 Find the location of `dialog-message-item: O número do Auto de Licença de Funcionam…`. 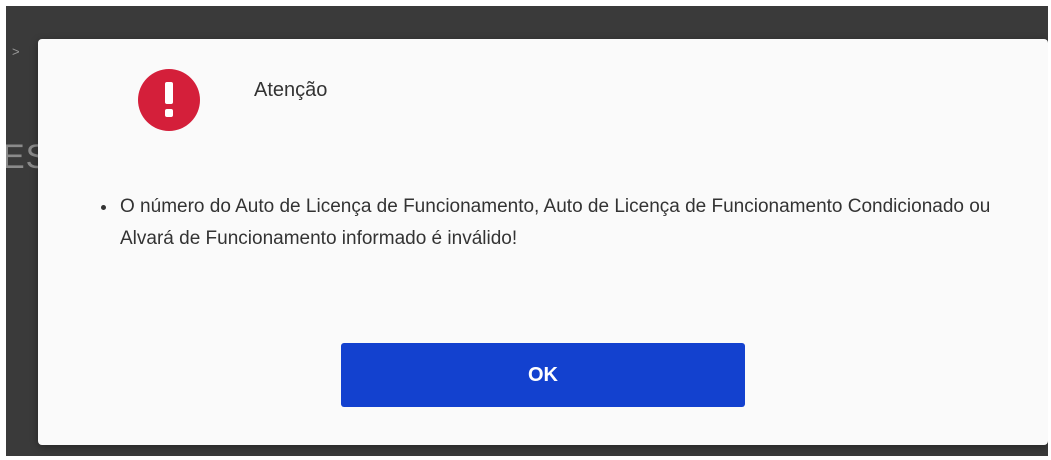

dialog-message-item: O número do Auto de Licença de Funcionam… is located at coordinates (568, 223).